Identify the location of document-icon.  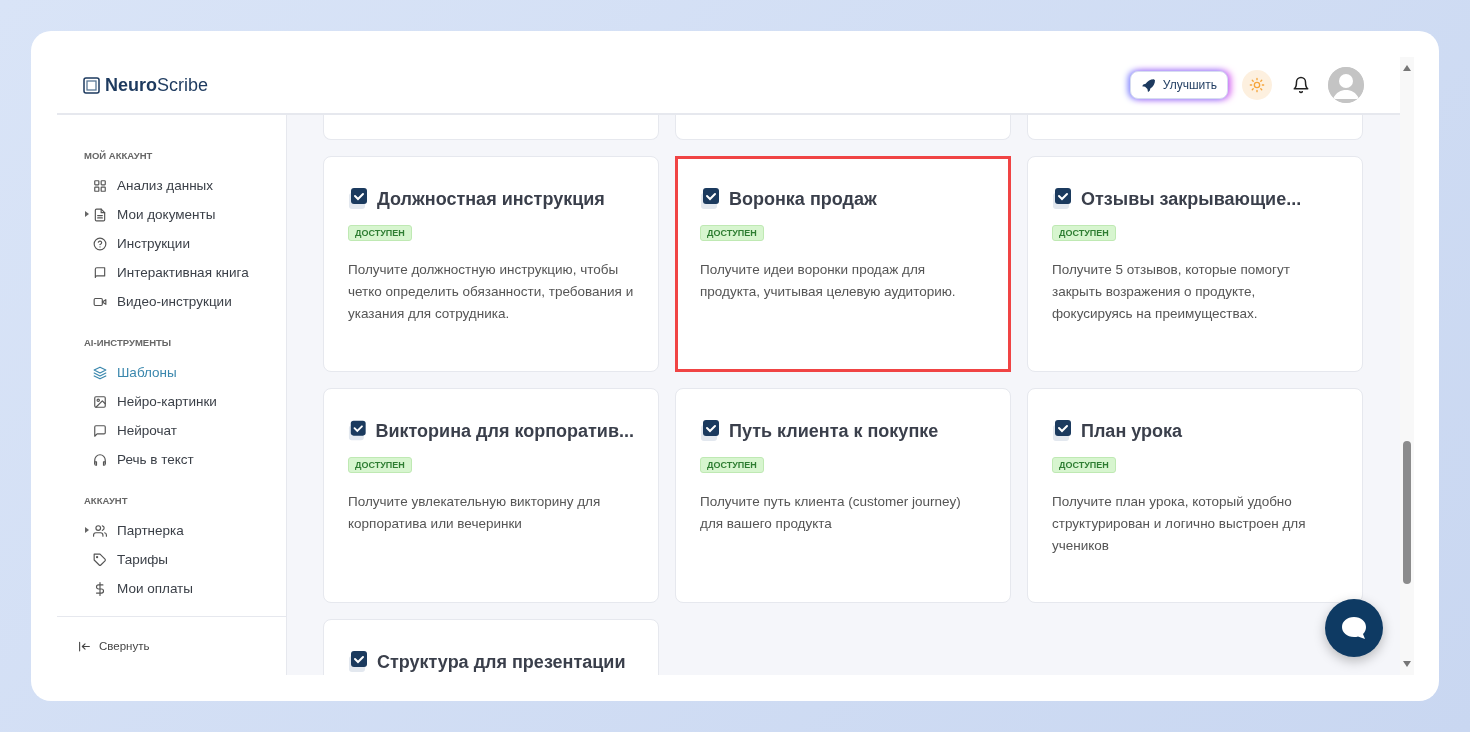
(100, 214).